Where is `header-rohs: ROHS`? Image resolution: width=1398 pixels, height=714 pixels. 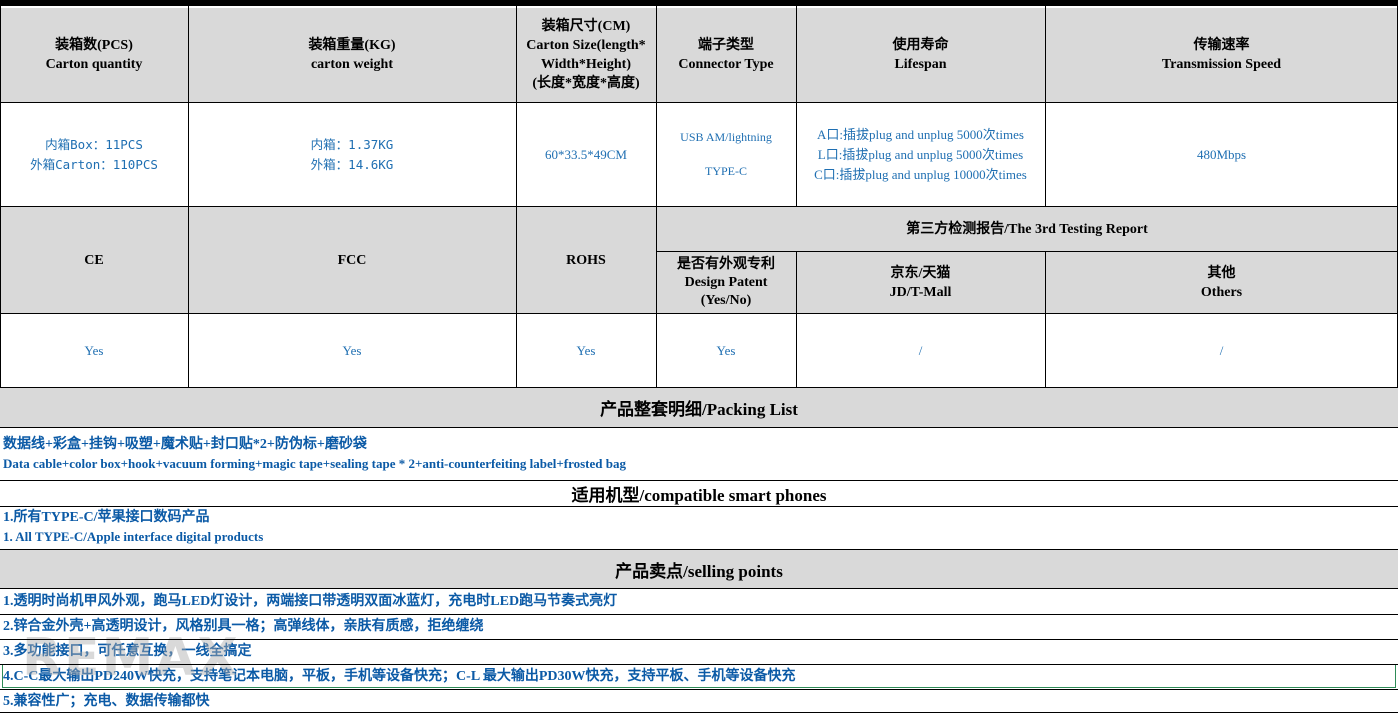 header-rohs: ROHS is located at coordinates (586, 260).